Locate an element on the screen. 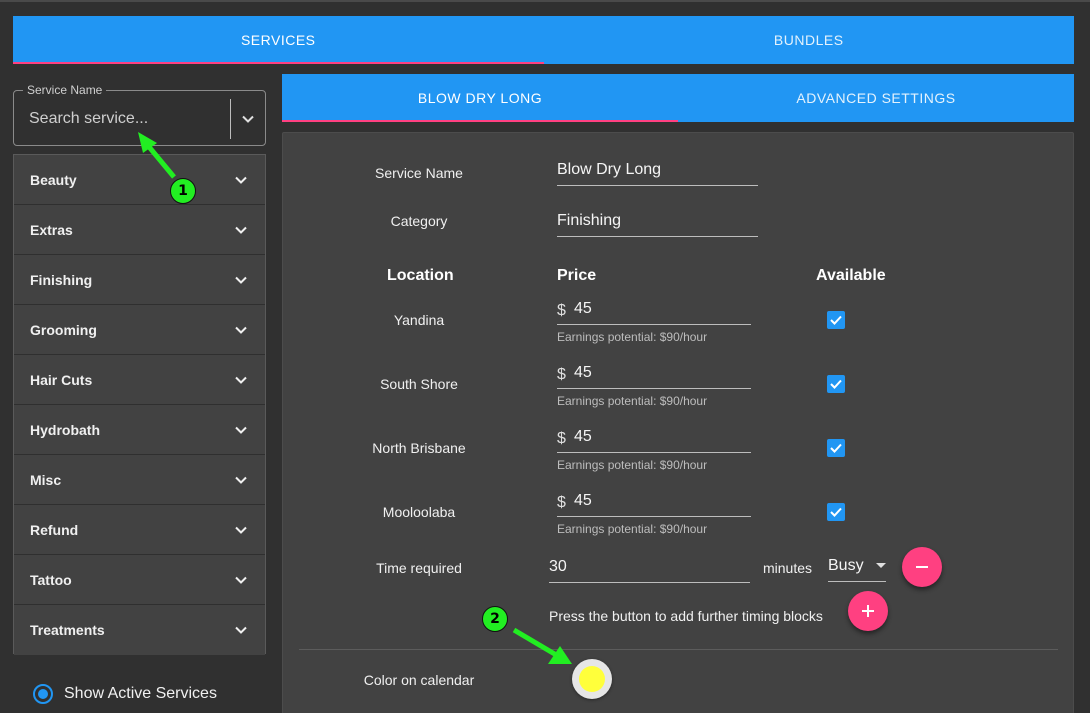 The image size is (1090, 713). service-name-field: Blow Dry Long is located at coordinates (657, 173).